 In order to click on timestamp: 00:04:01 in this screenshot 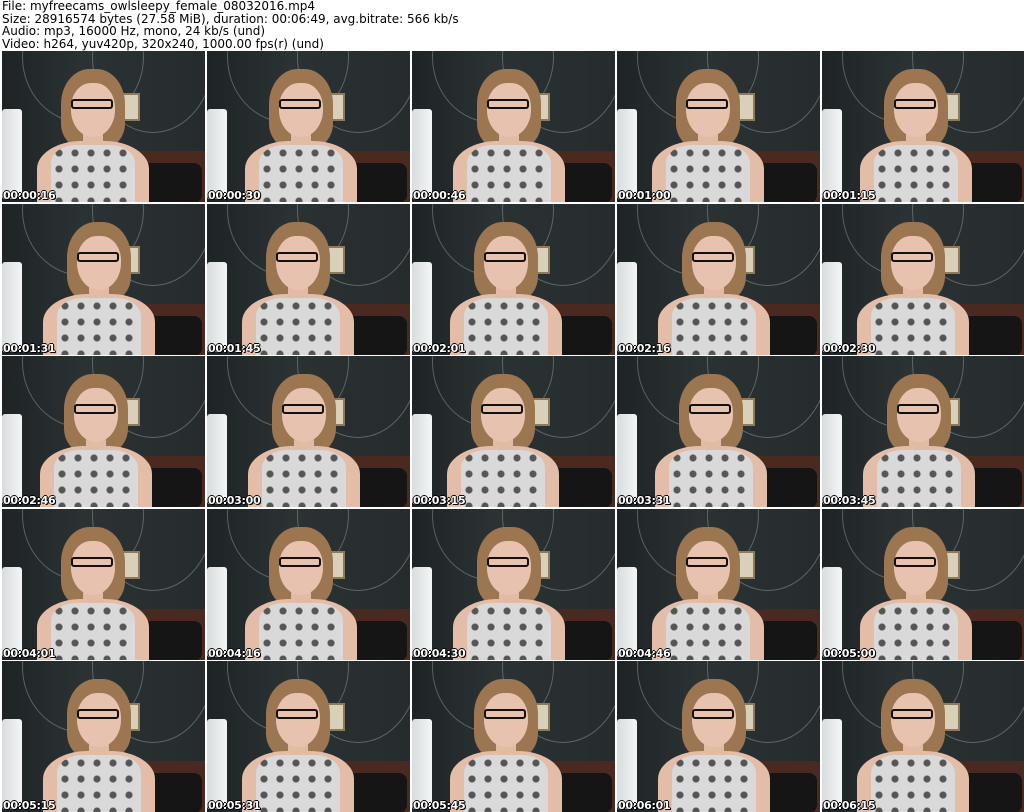, I will do `click(29, 653)`.